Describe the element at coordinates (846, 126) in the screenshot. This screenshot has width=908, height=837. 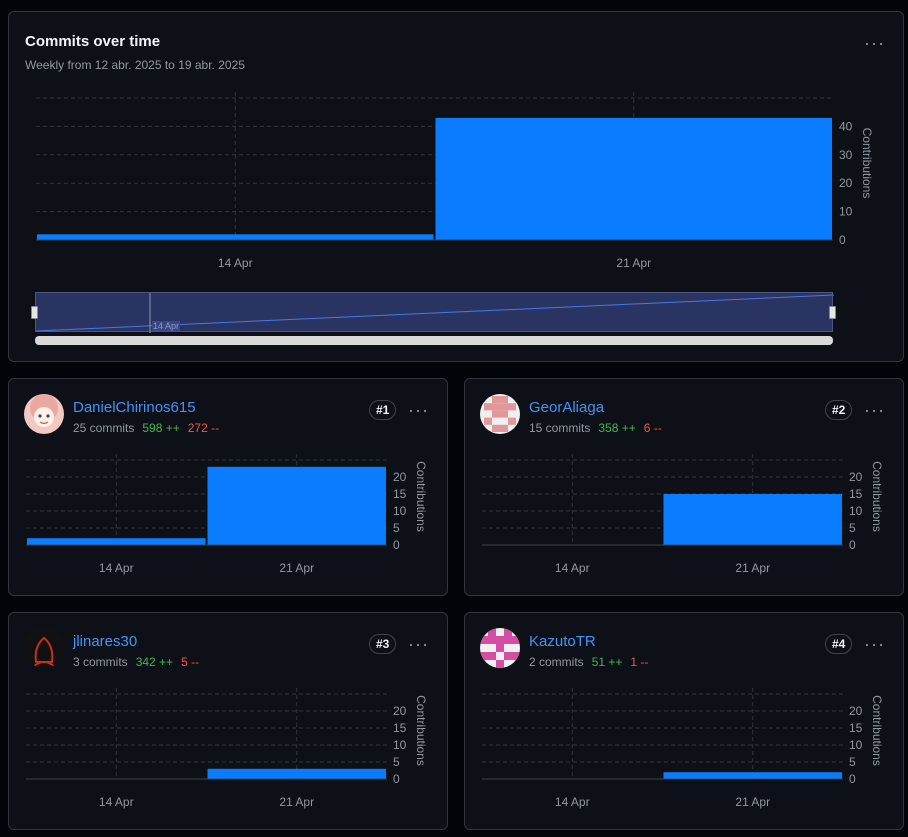
I see `y-tick-label: 40` at that location.